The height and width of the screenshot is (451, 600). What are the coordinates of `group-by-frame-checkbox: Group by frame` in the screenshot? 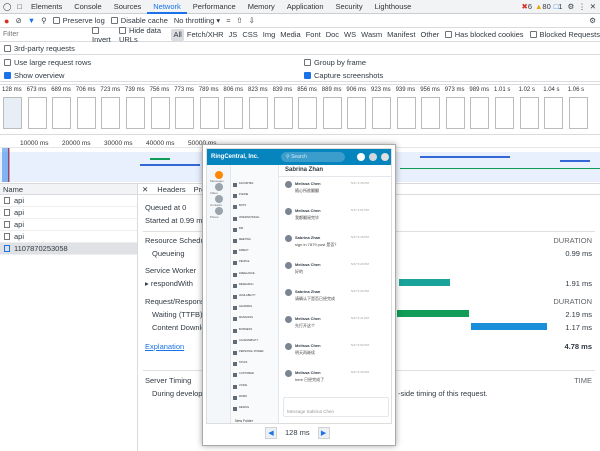 It's located at (335, 62).